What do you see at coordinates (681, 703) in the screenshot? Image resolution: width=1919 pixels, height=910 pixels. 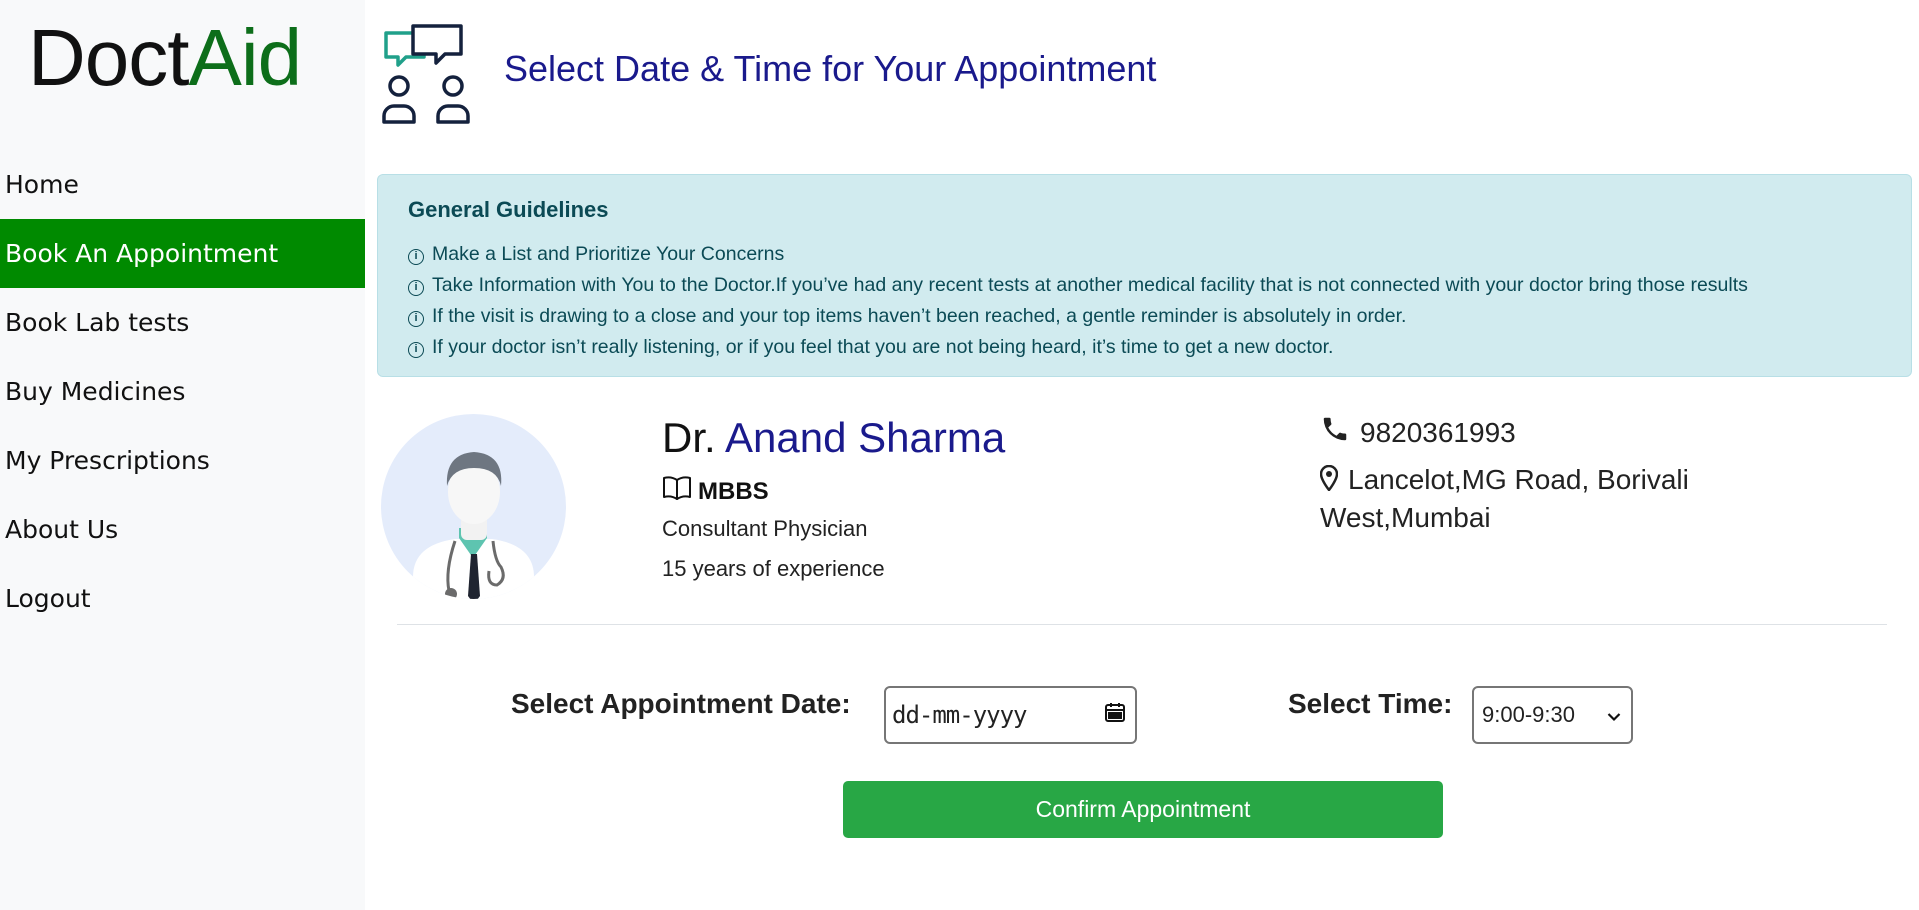 I see `date-label: Select Appointment Date:` at bounding box center [681, 703].